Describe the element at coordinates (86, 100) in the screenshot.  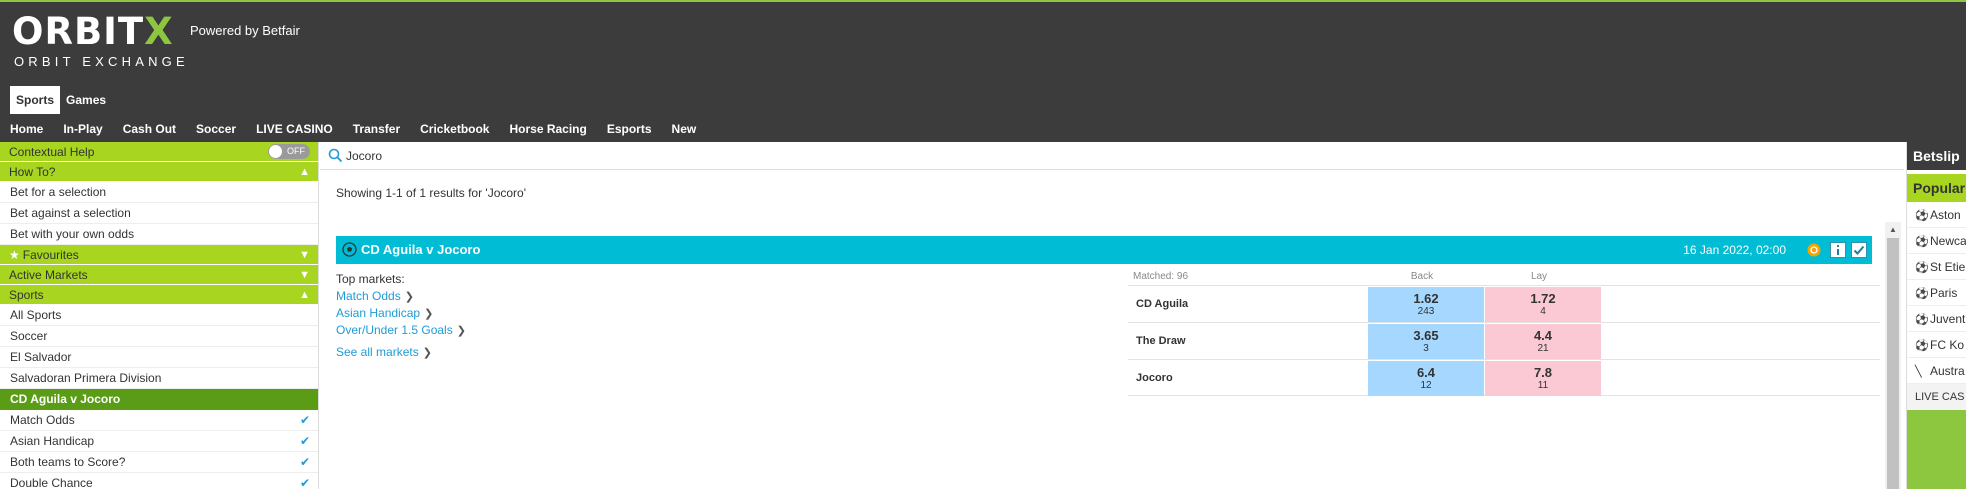
I see `tab-games: Games` at that location.